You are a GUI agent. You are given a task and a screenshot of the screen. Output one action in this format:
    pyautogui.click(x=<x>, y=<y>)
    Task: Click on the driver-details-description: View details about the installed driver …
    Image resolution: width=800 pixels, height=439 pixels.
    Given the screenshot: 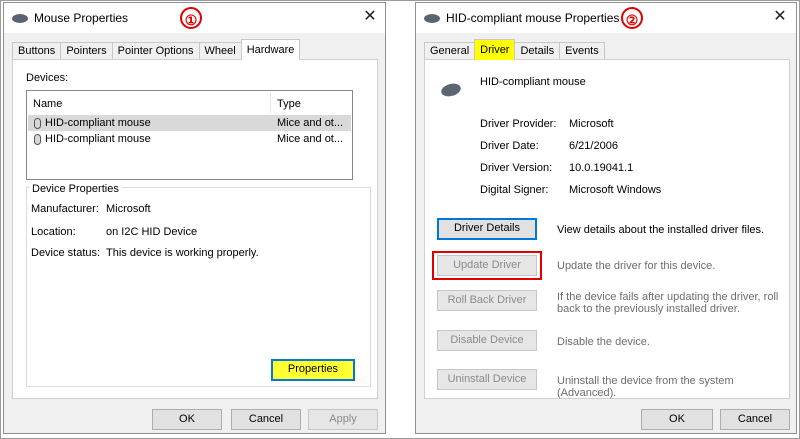 What is the action you would take?
    pyautogui.click(x=661, y=230)
    